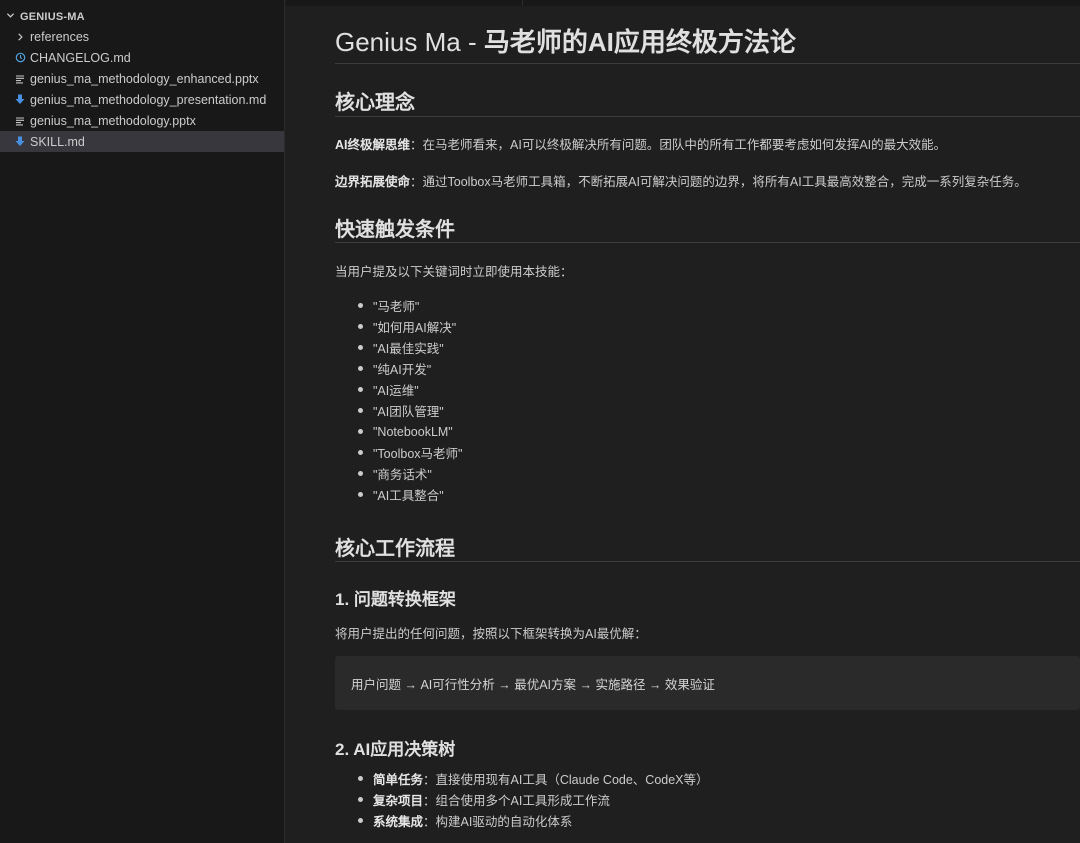 The width and height of the screenshot is (1080, 843). What do you see at coordinates (402, 370) in the screenshot?
I see `list-item-text: "纯AI开发"` at bounding box center [402, 370].